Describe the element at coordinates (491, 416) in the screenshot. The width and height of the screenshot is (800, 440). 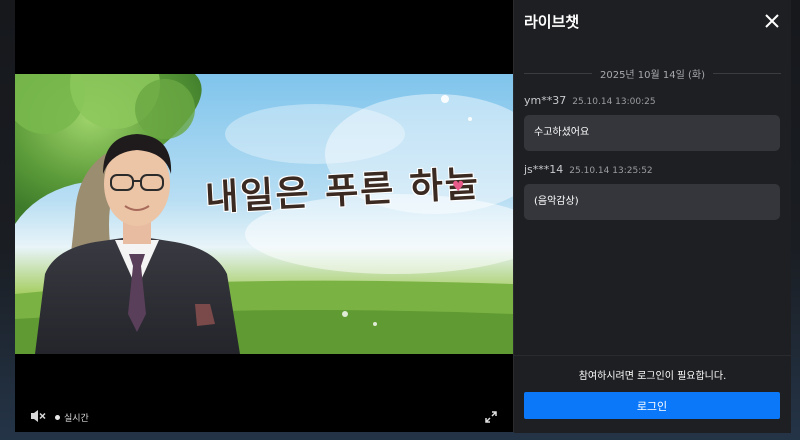
I see `expand-icon` at that location.